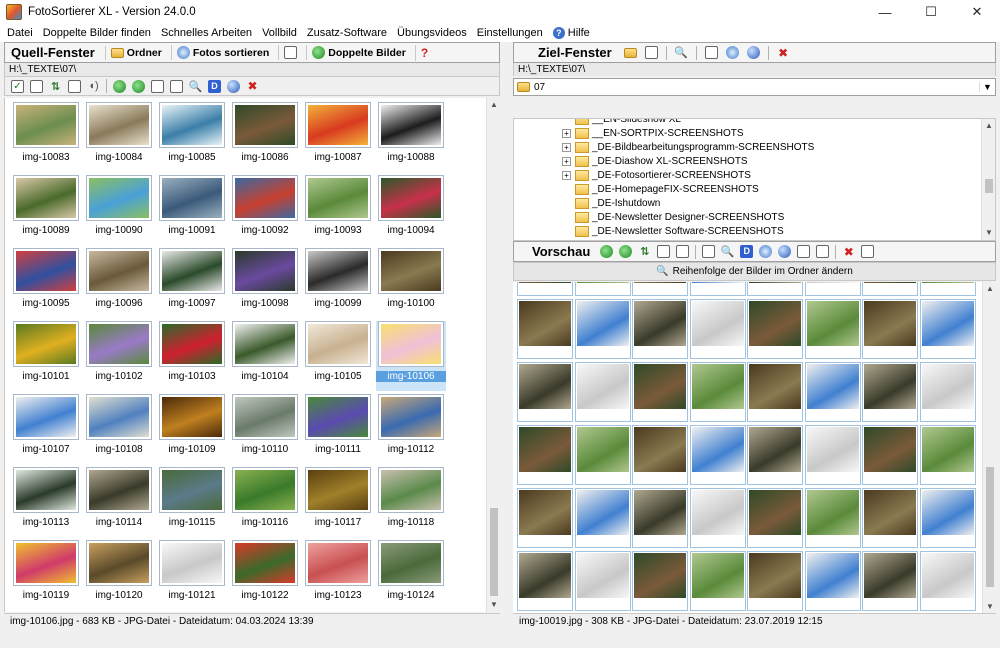 The height and width of the screenshot is (648, 1000). I want to click on new-folder-button, so click(630, 52).